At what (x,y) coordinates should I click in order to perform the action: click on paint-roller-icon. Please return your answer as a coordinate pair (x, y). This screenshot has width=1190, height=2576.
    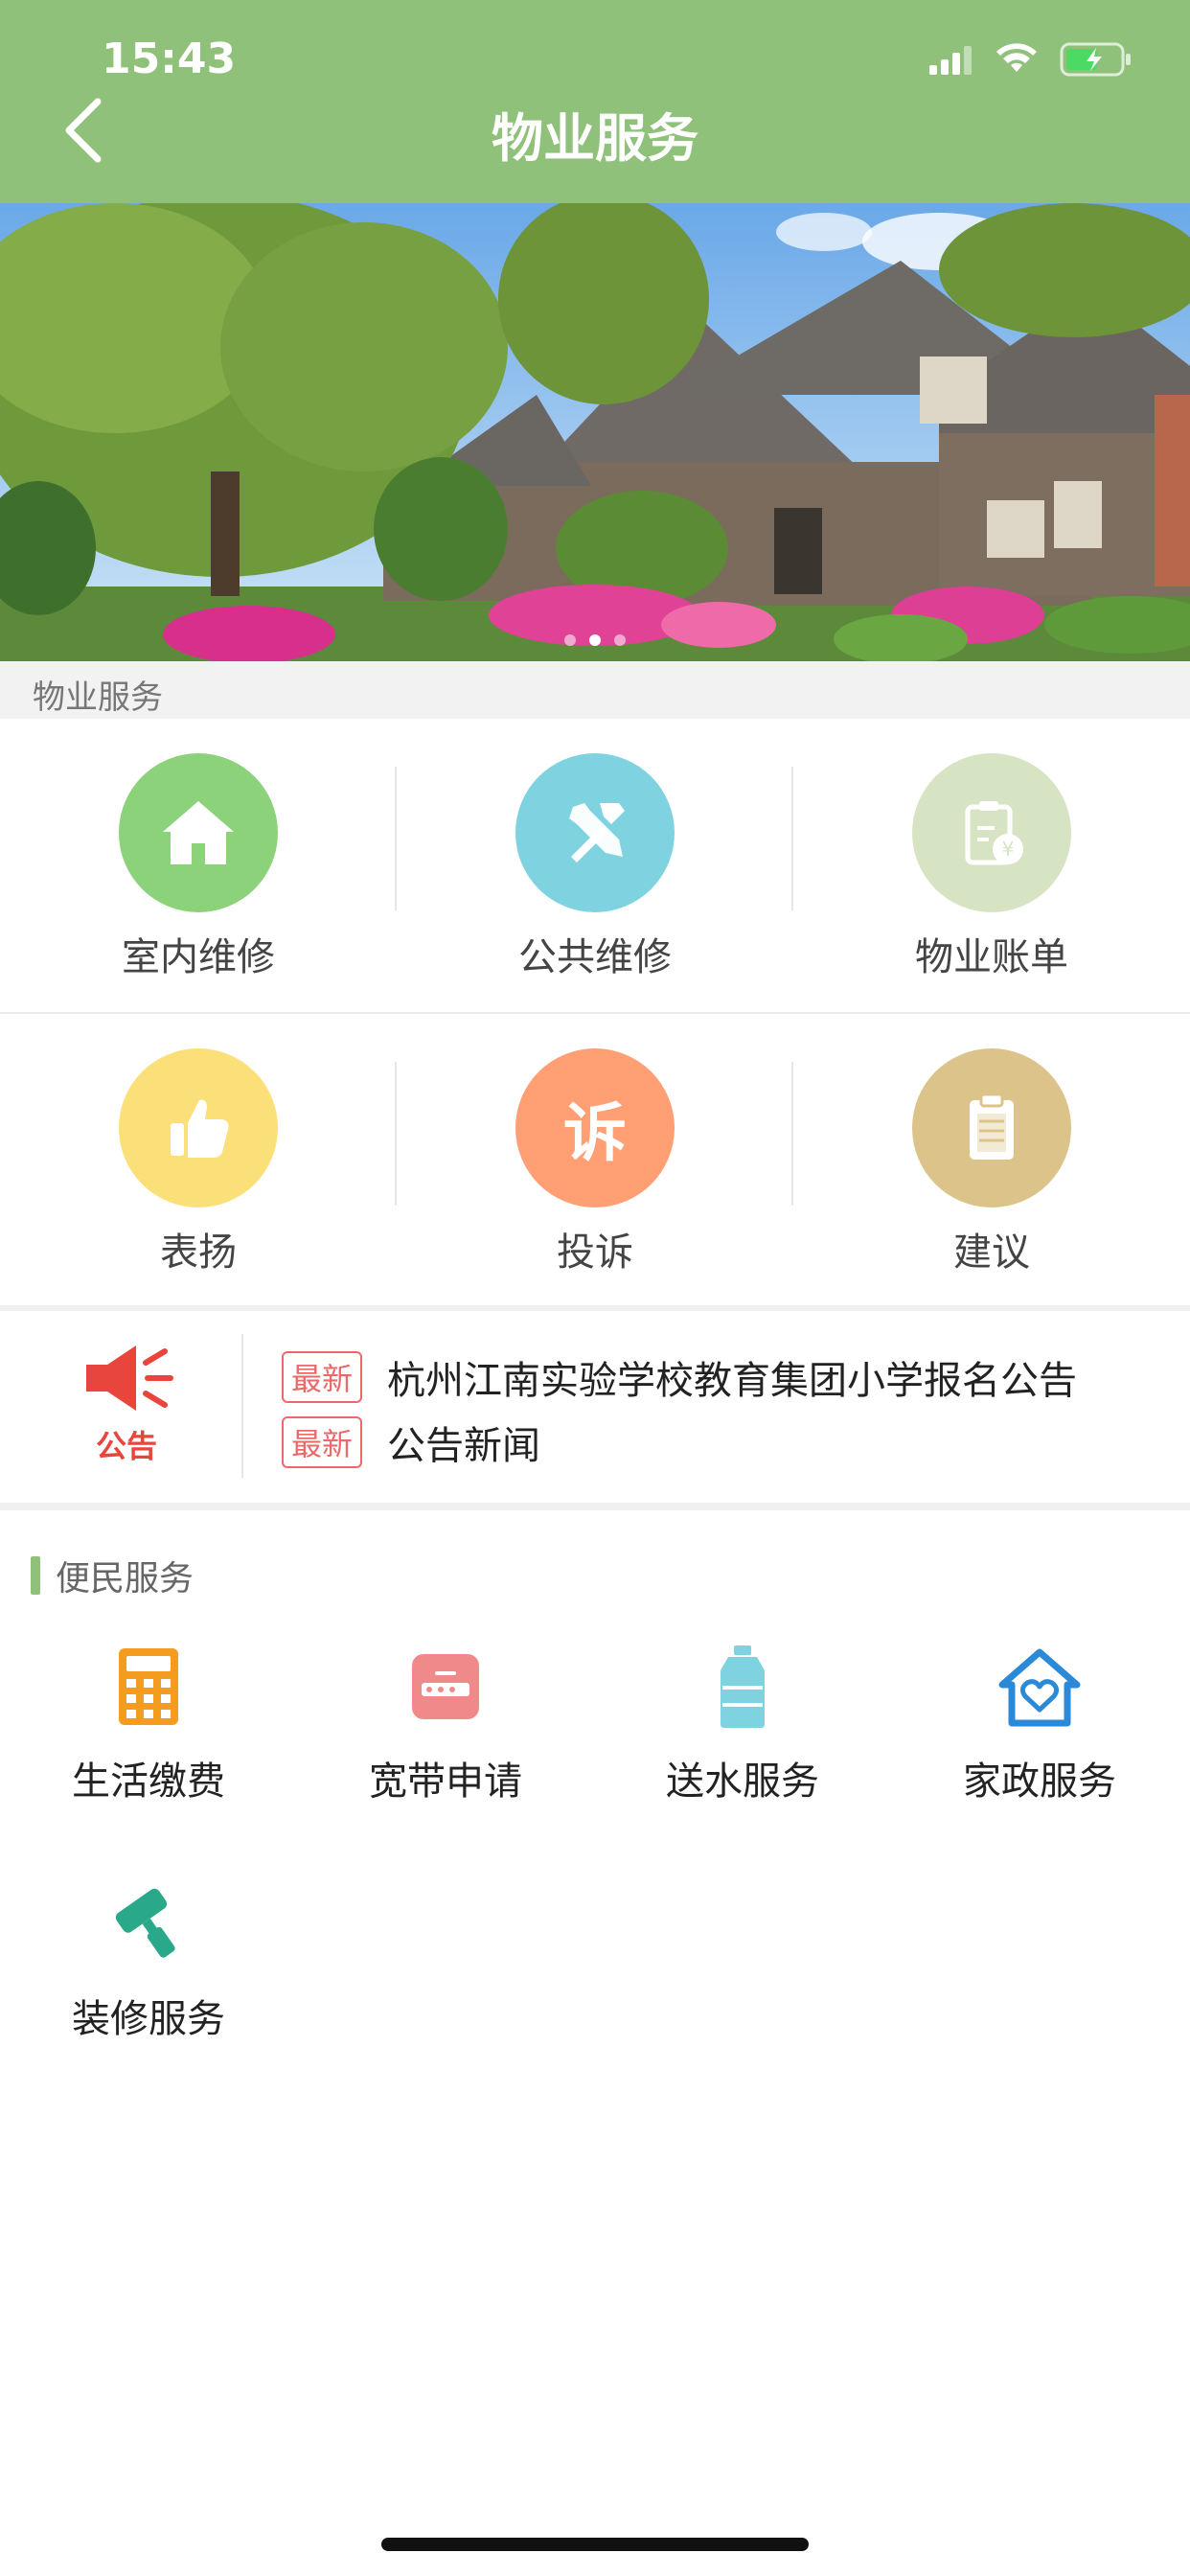
    Looking at the image, I should click on (148, 1924).